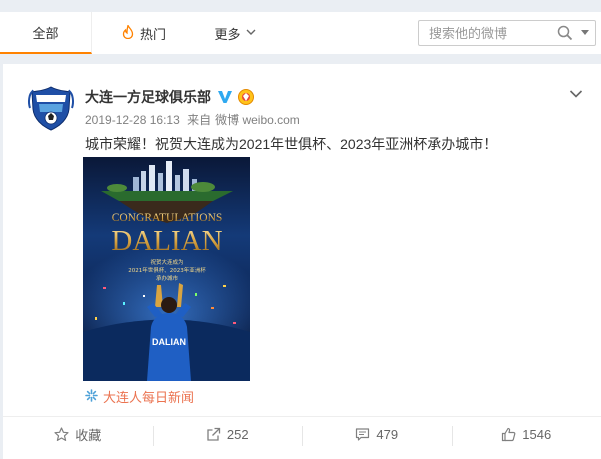 Image resolution: width=601 pixels, height=459 pixels. What do you see at coordinates (246, 97) in the screenshot?
I see `member-medal-icon` at bounding box center [246, 97].